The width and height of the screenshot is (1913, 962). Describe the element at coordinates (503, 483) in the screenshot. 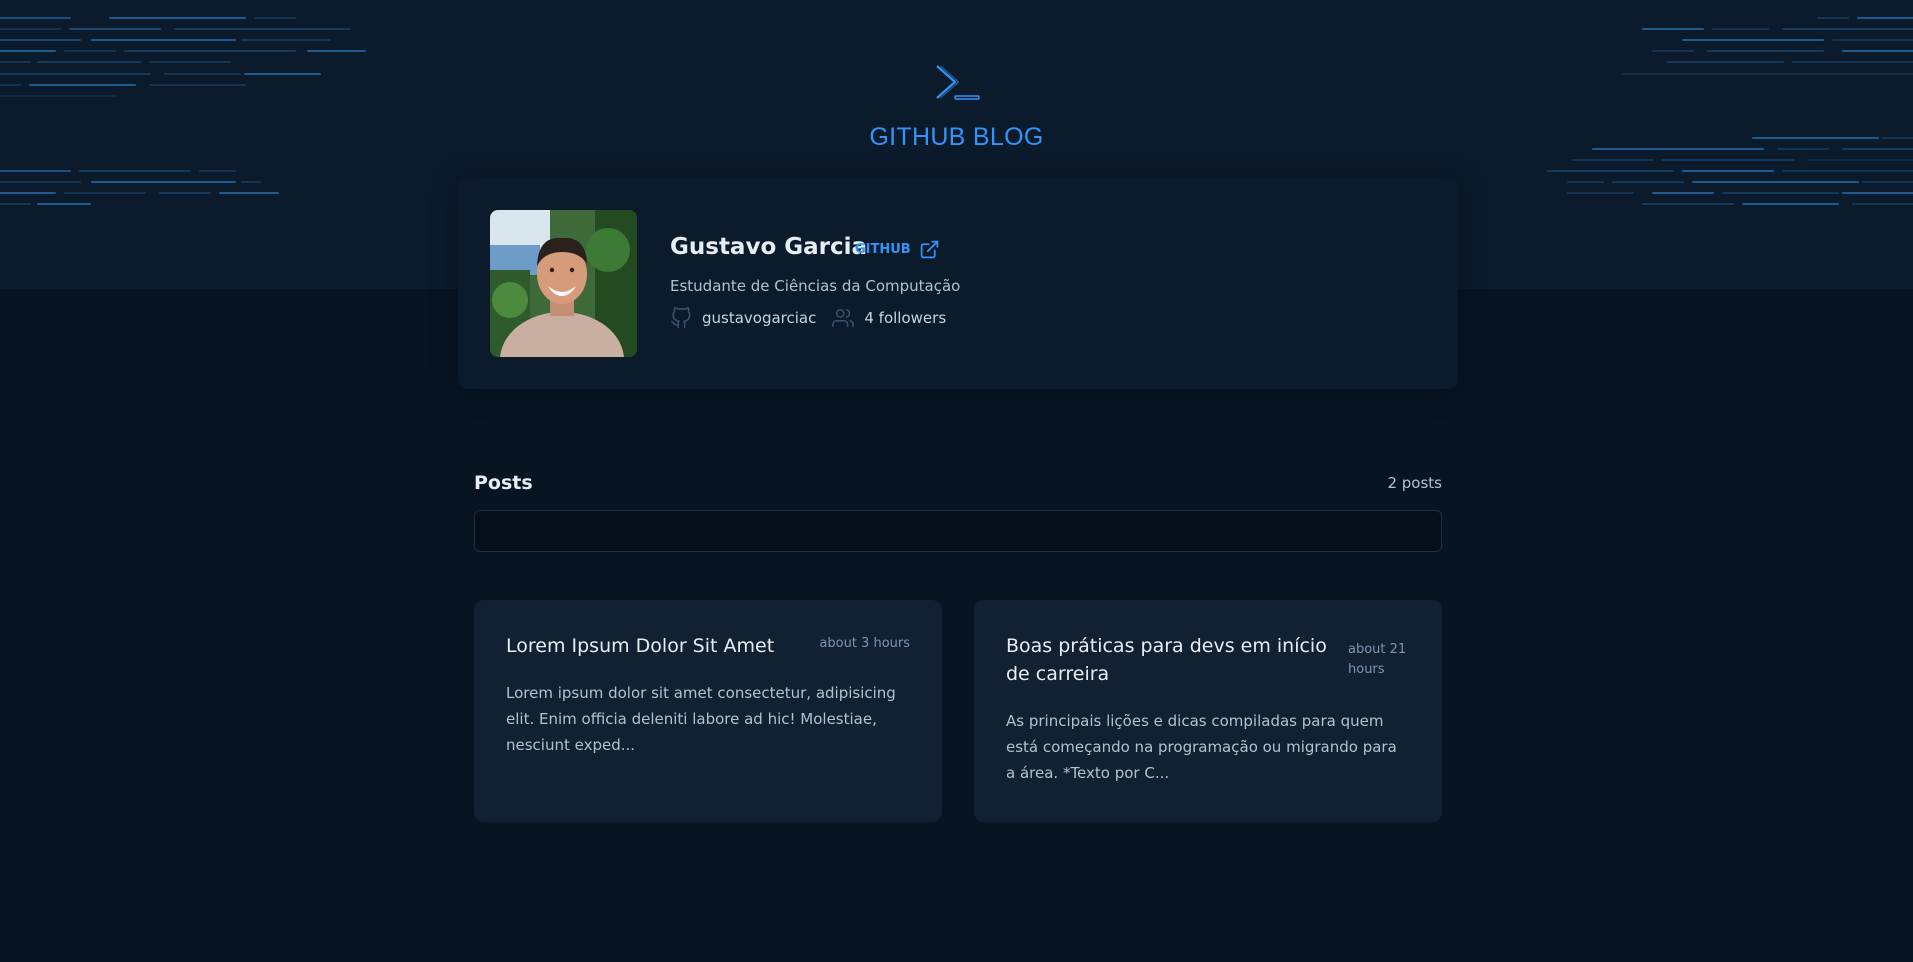

I see `posts-title: Posts` at that location.